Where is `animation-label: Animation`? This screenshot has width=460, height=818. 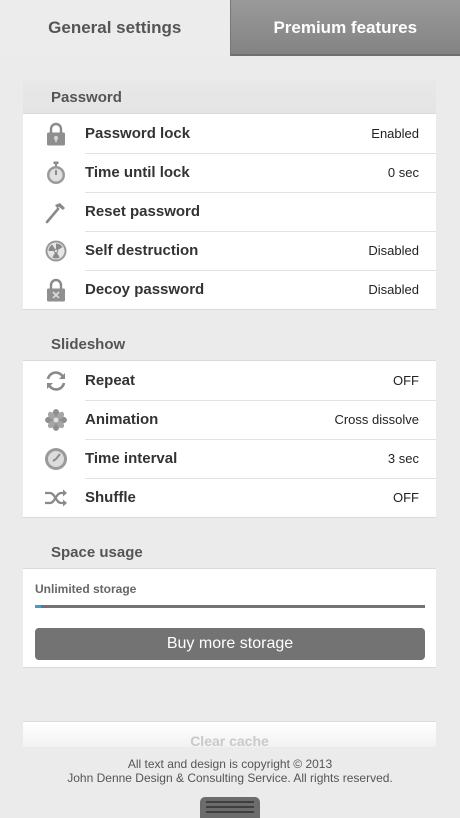
animation-label: Animation is located at coordinates (122, 419).